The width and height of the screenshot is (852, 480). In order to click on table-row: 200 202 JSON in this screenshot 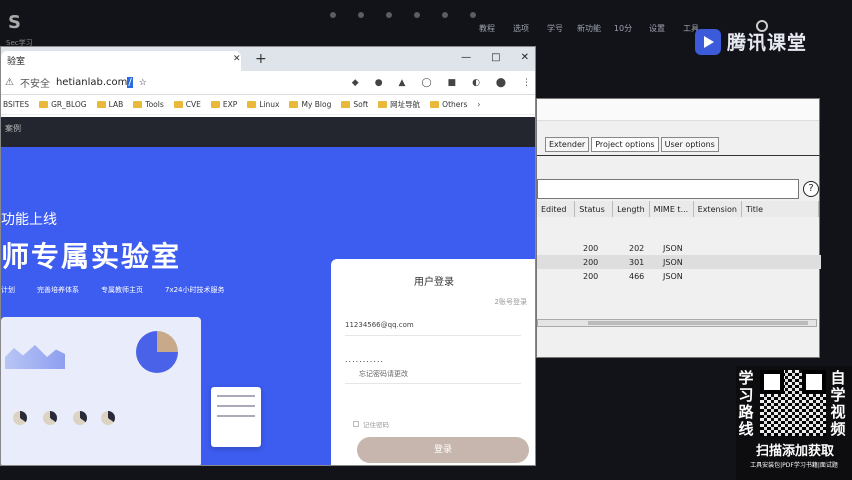, I will do `click(679, 248)`.